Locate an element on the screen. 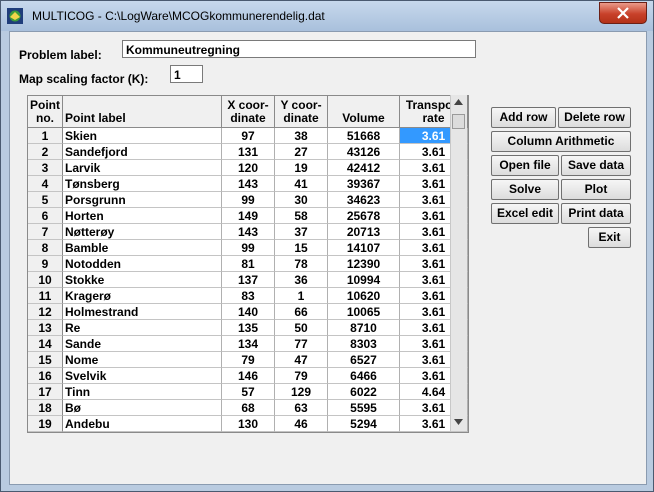 This screenshot has width=654, height=492. cell-x-coordinate: 149 is located at coordinates (248, 216).